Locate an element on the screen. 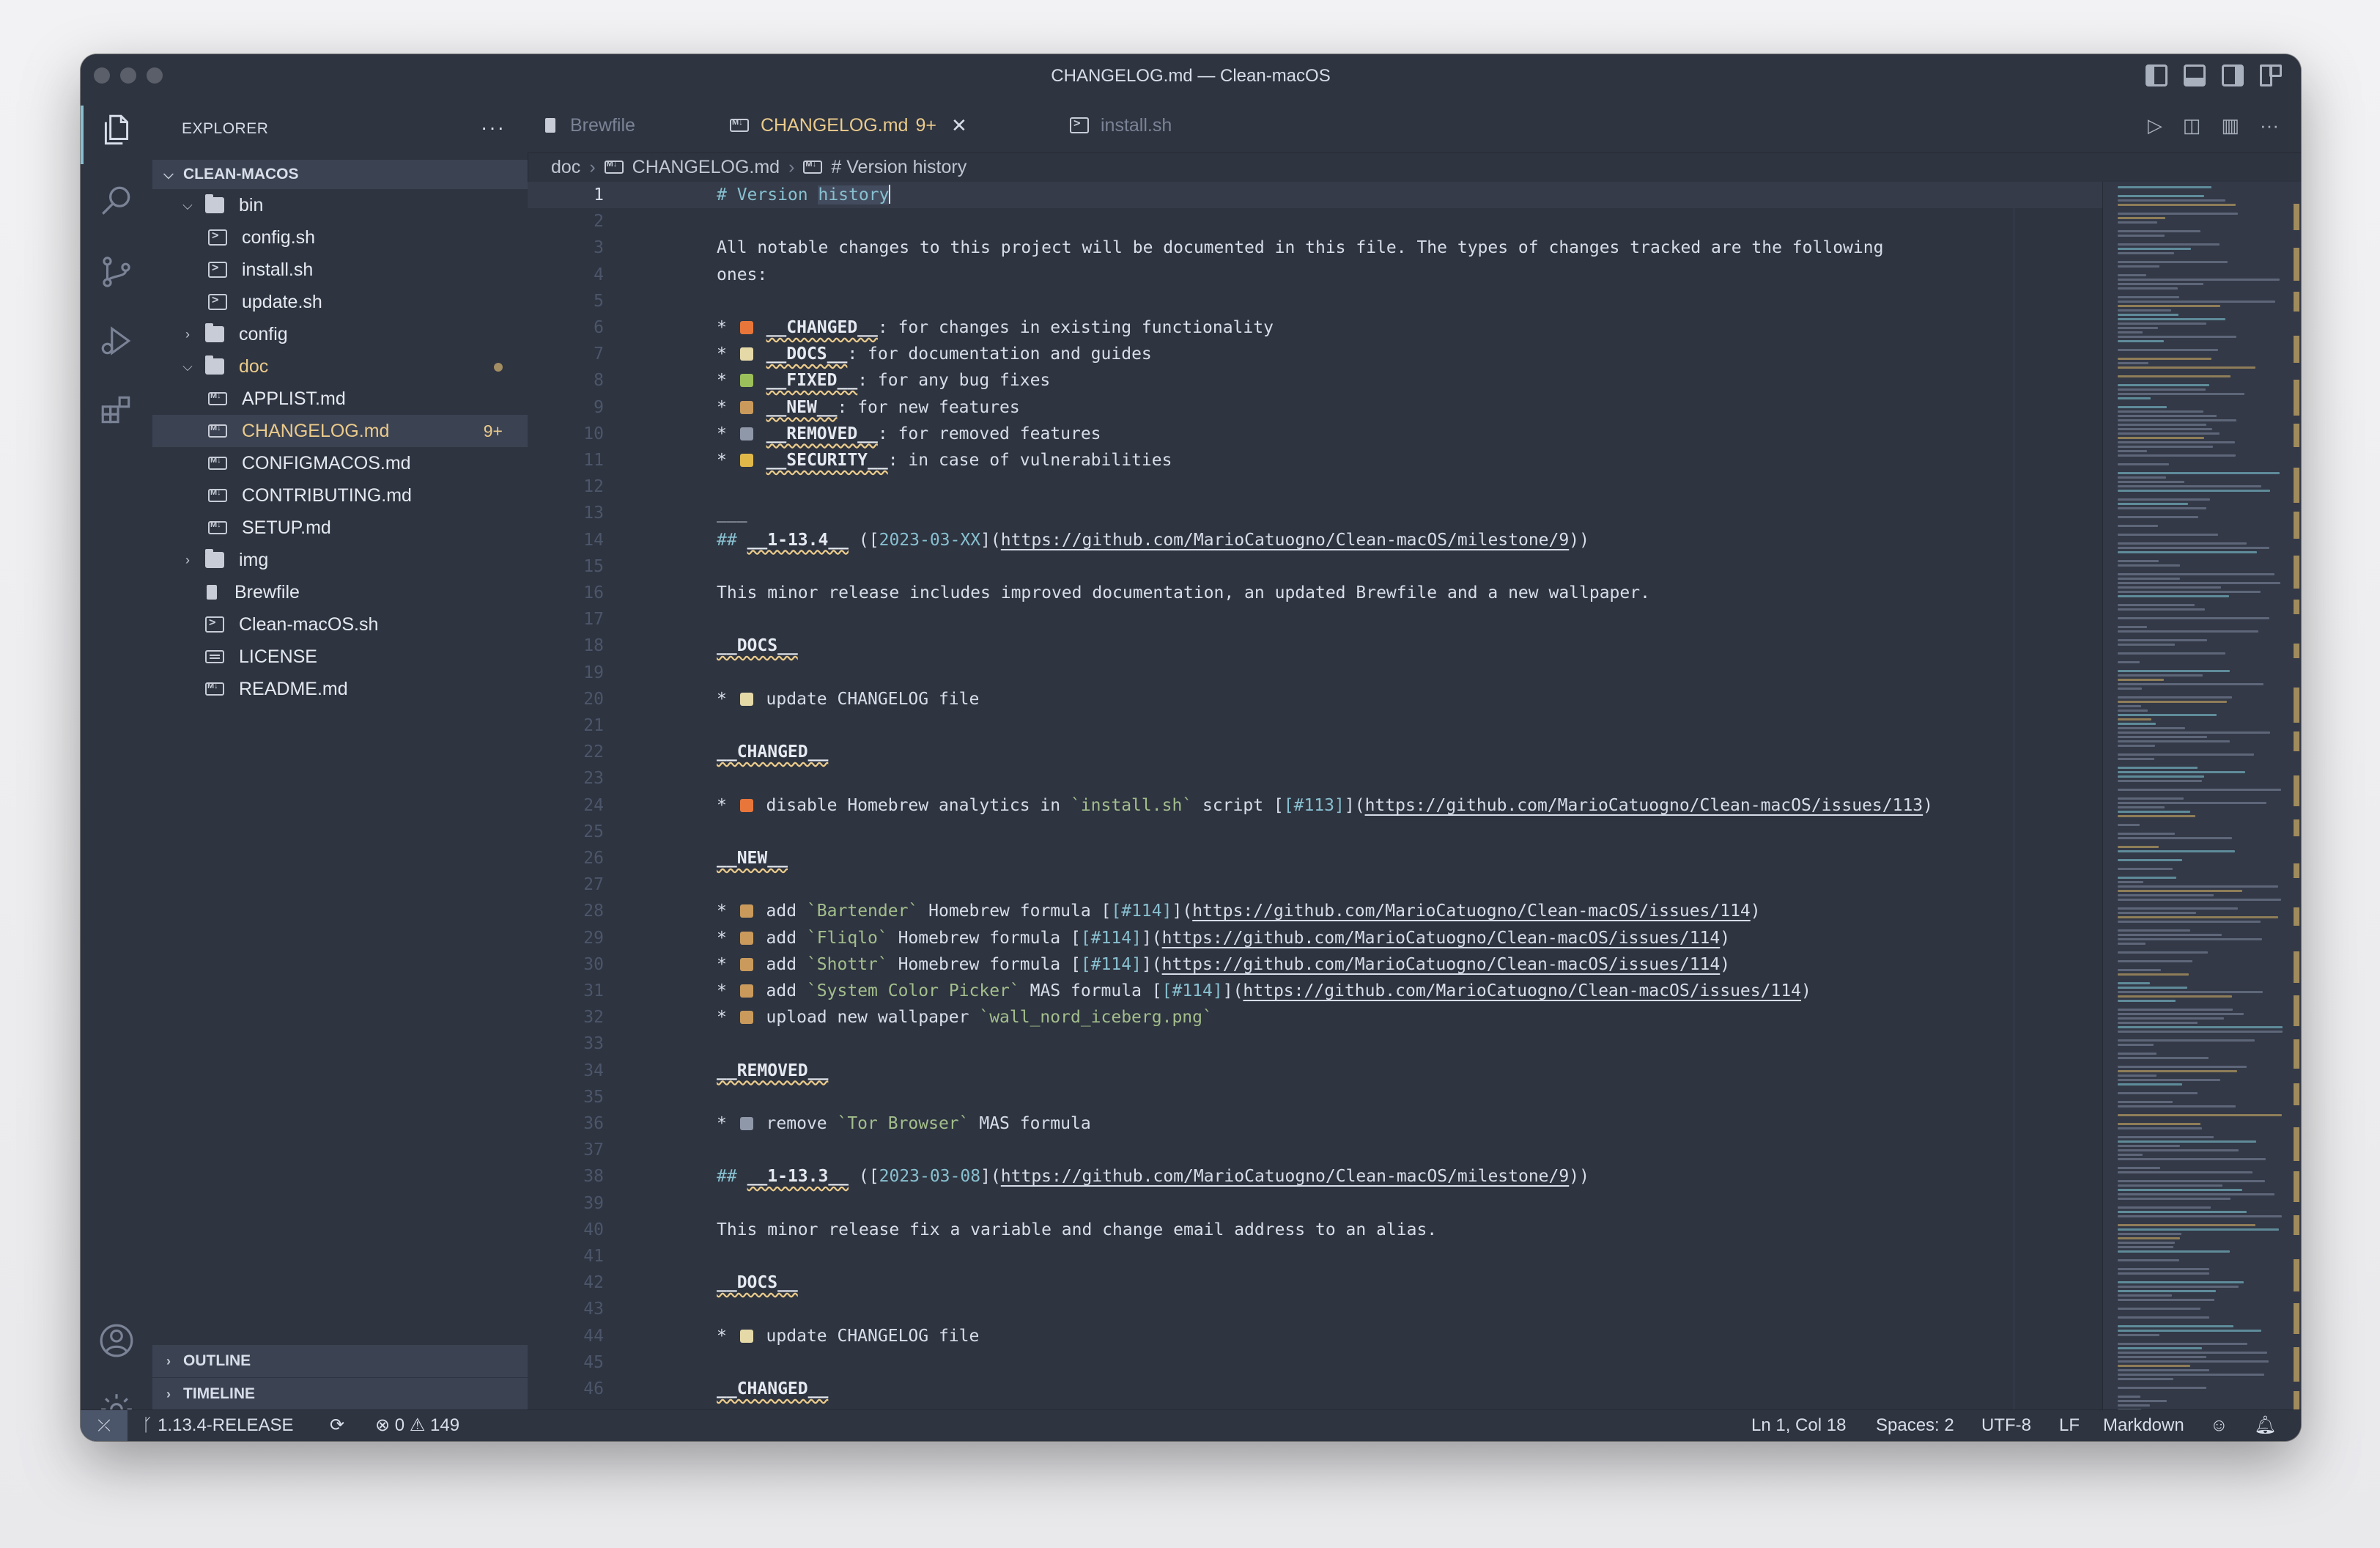 The width and height of the screenshot is (2380, 1548). encoding-status: UTF-8 is located at coordinates (2006, 1425).